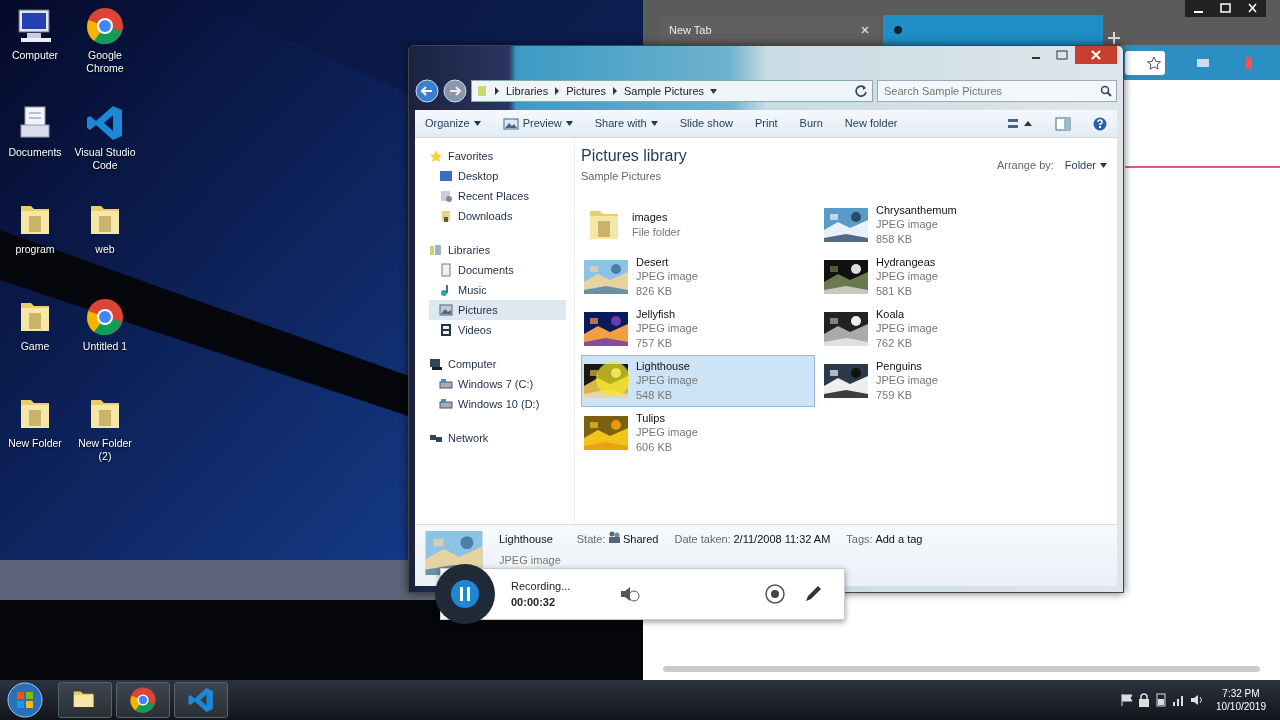  Describe the element at coordinates (895, 290) in the screenshot. I see `file-size: 581 KB` at that location.